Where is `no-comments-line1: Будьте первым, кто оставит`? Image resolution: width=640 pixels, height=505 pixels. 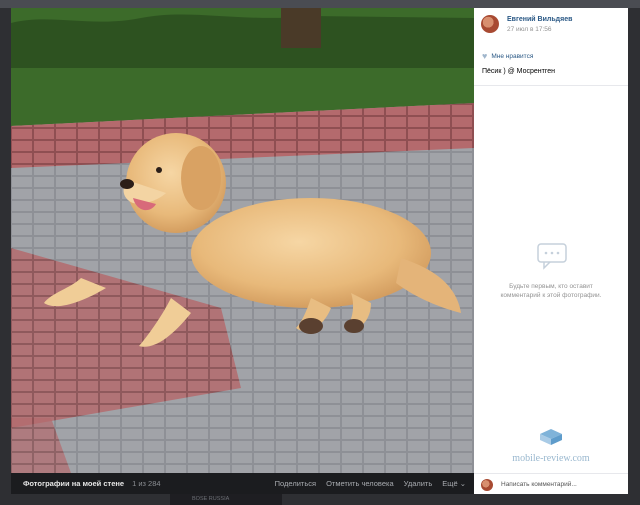 no-comments-line1: Будьте первым, кто оставит is located at coordinates (551, 286).